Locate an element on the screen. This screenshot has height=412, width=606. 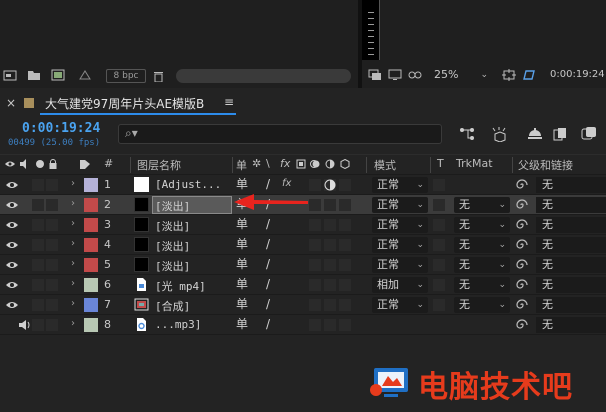
close-icon: × is located at coordinates (11, 103).